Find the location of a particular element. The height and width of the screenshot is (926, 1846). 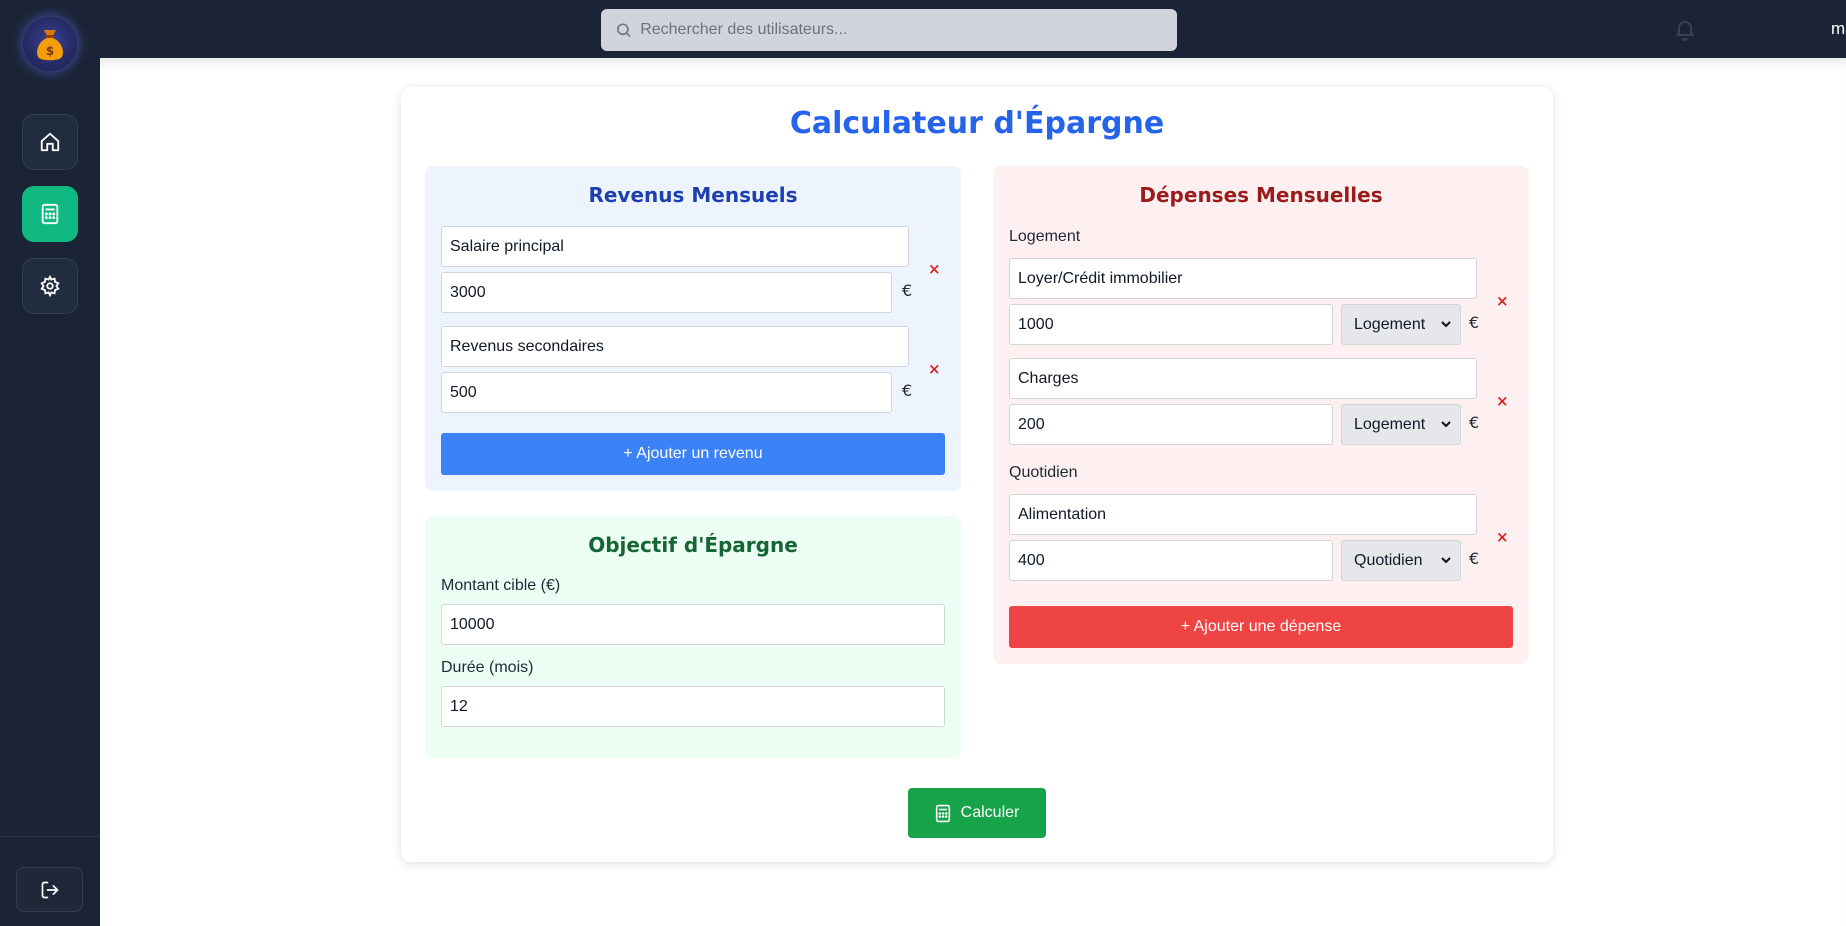

select-value: Quotidien is located at coordinates (1388, 560).